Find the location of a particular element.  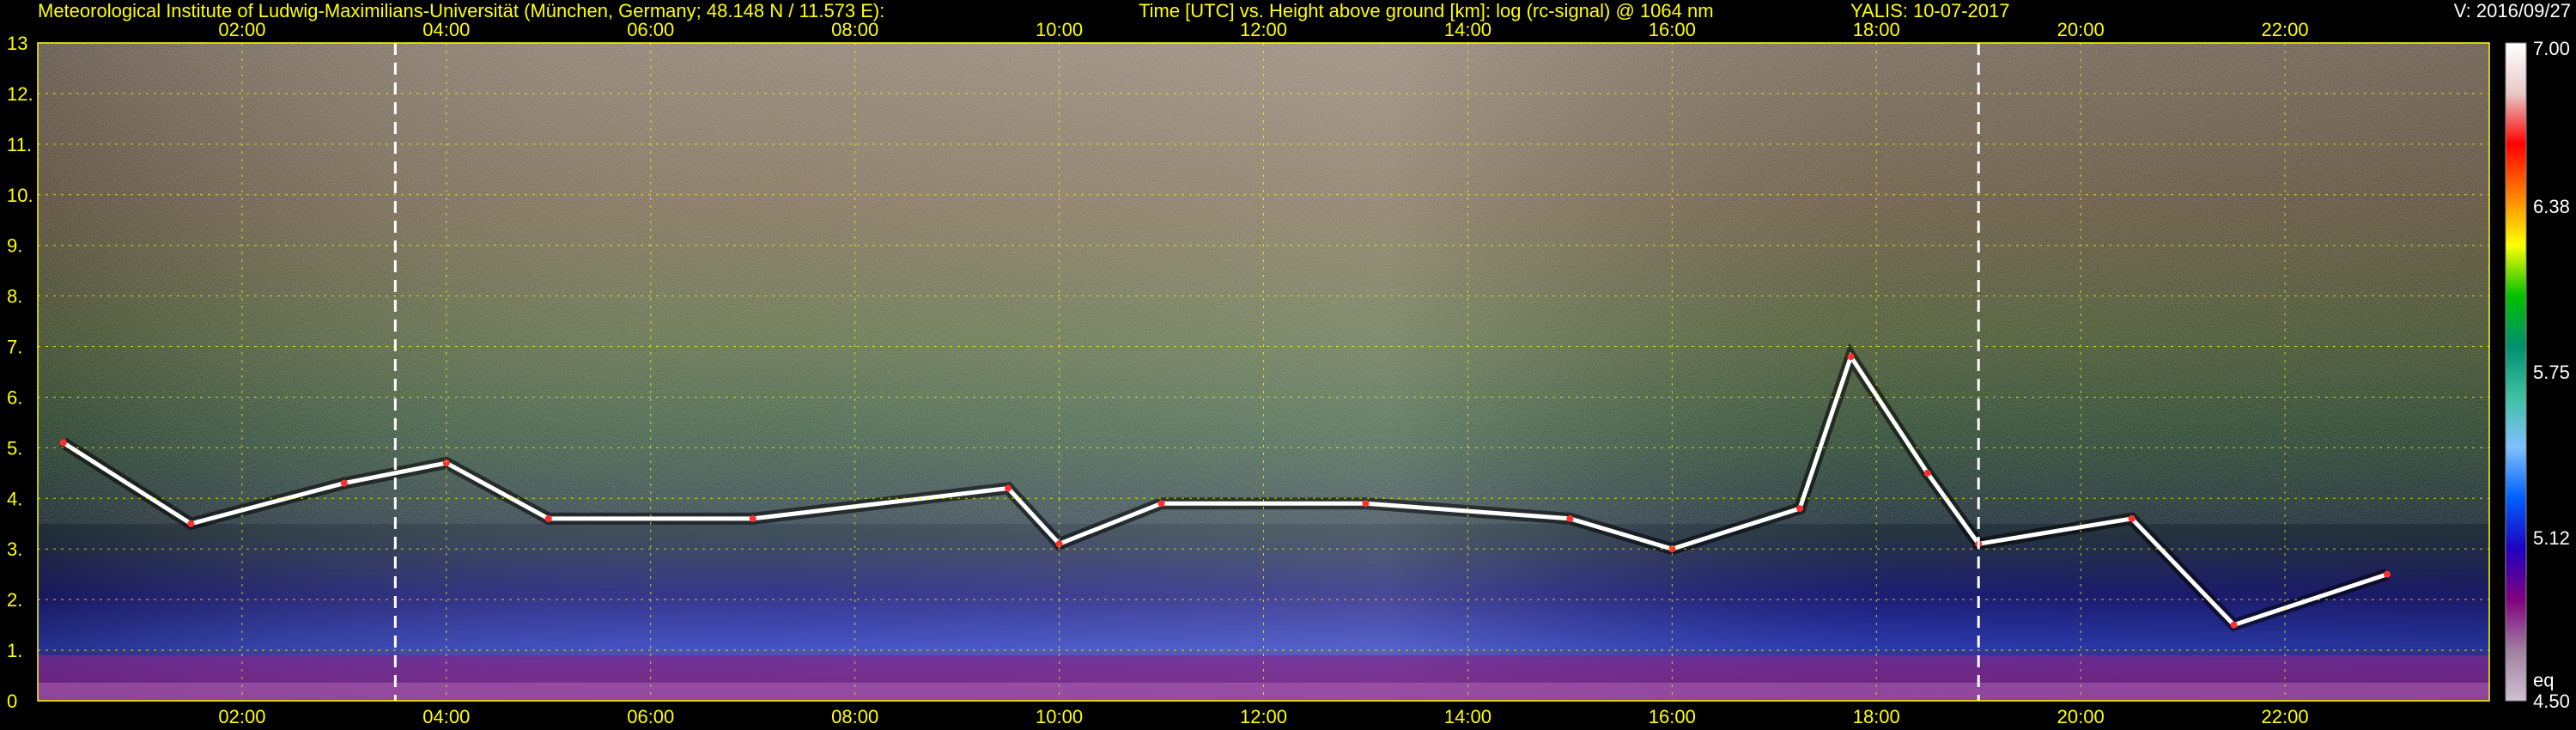

colorbar-label: 4.50 is located at coordinates (2551, 701).